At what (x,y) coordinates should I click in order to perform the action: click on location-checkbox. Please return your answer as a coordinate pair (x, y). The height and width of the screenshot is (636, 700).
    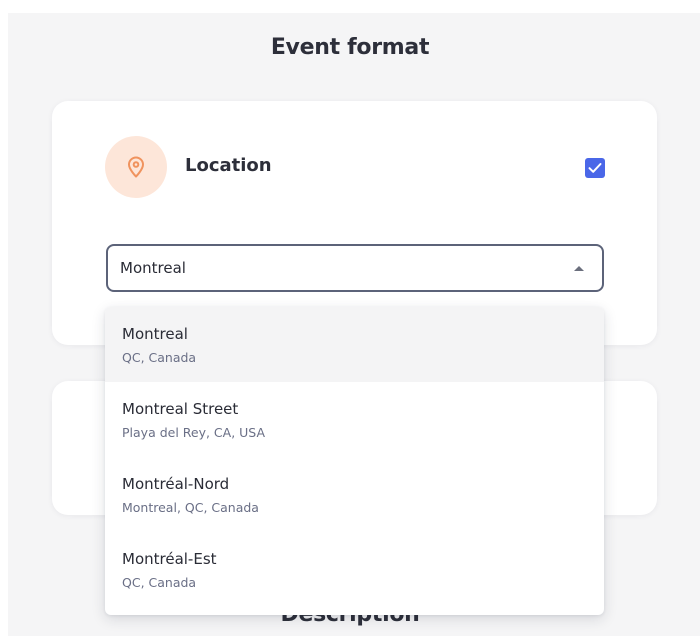
    Looking at the image, I should click on (595, 168).